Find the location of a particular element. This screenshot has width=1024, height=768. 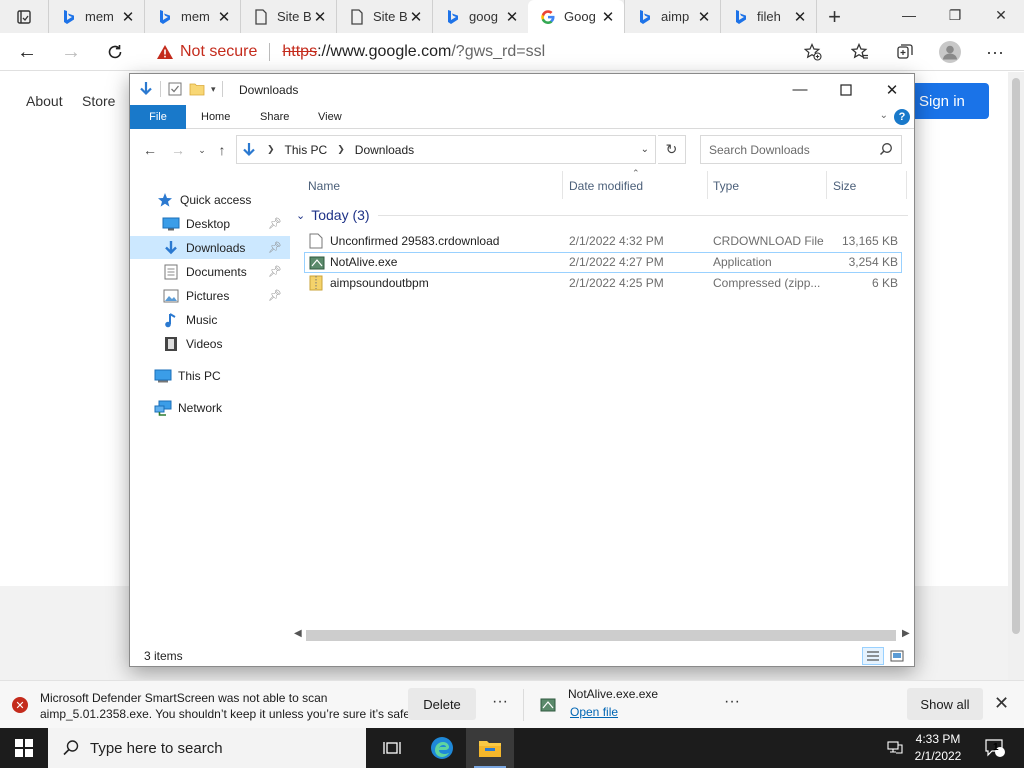

qat-dropdown-icon: ▾ is located at coordinates (213, 89).